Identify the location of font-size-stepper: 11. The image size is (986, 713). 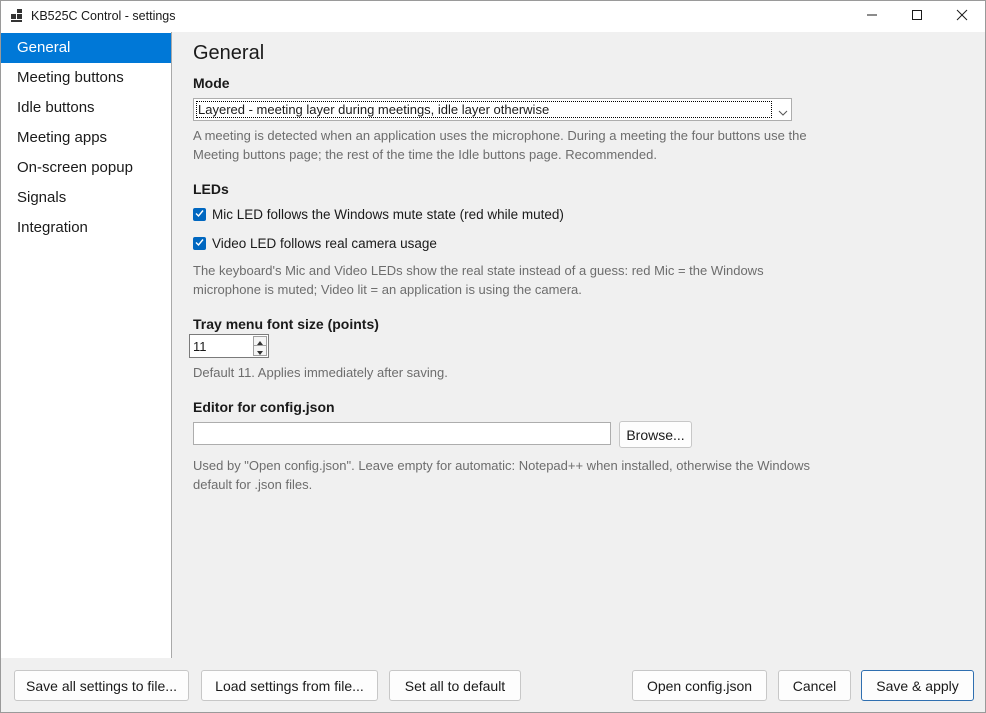
(229, 346).